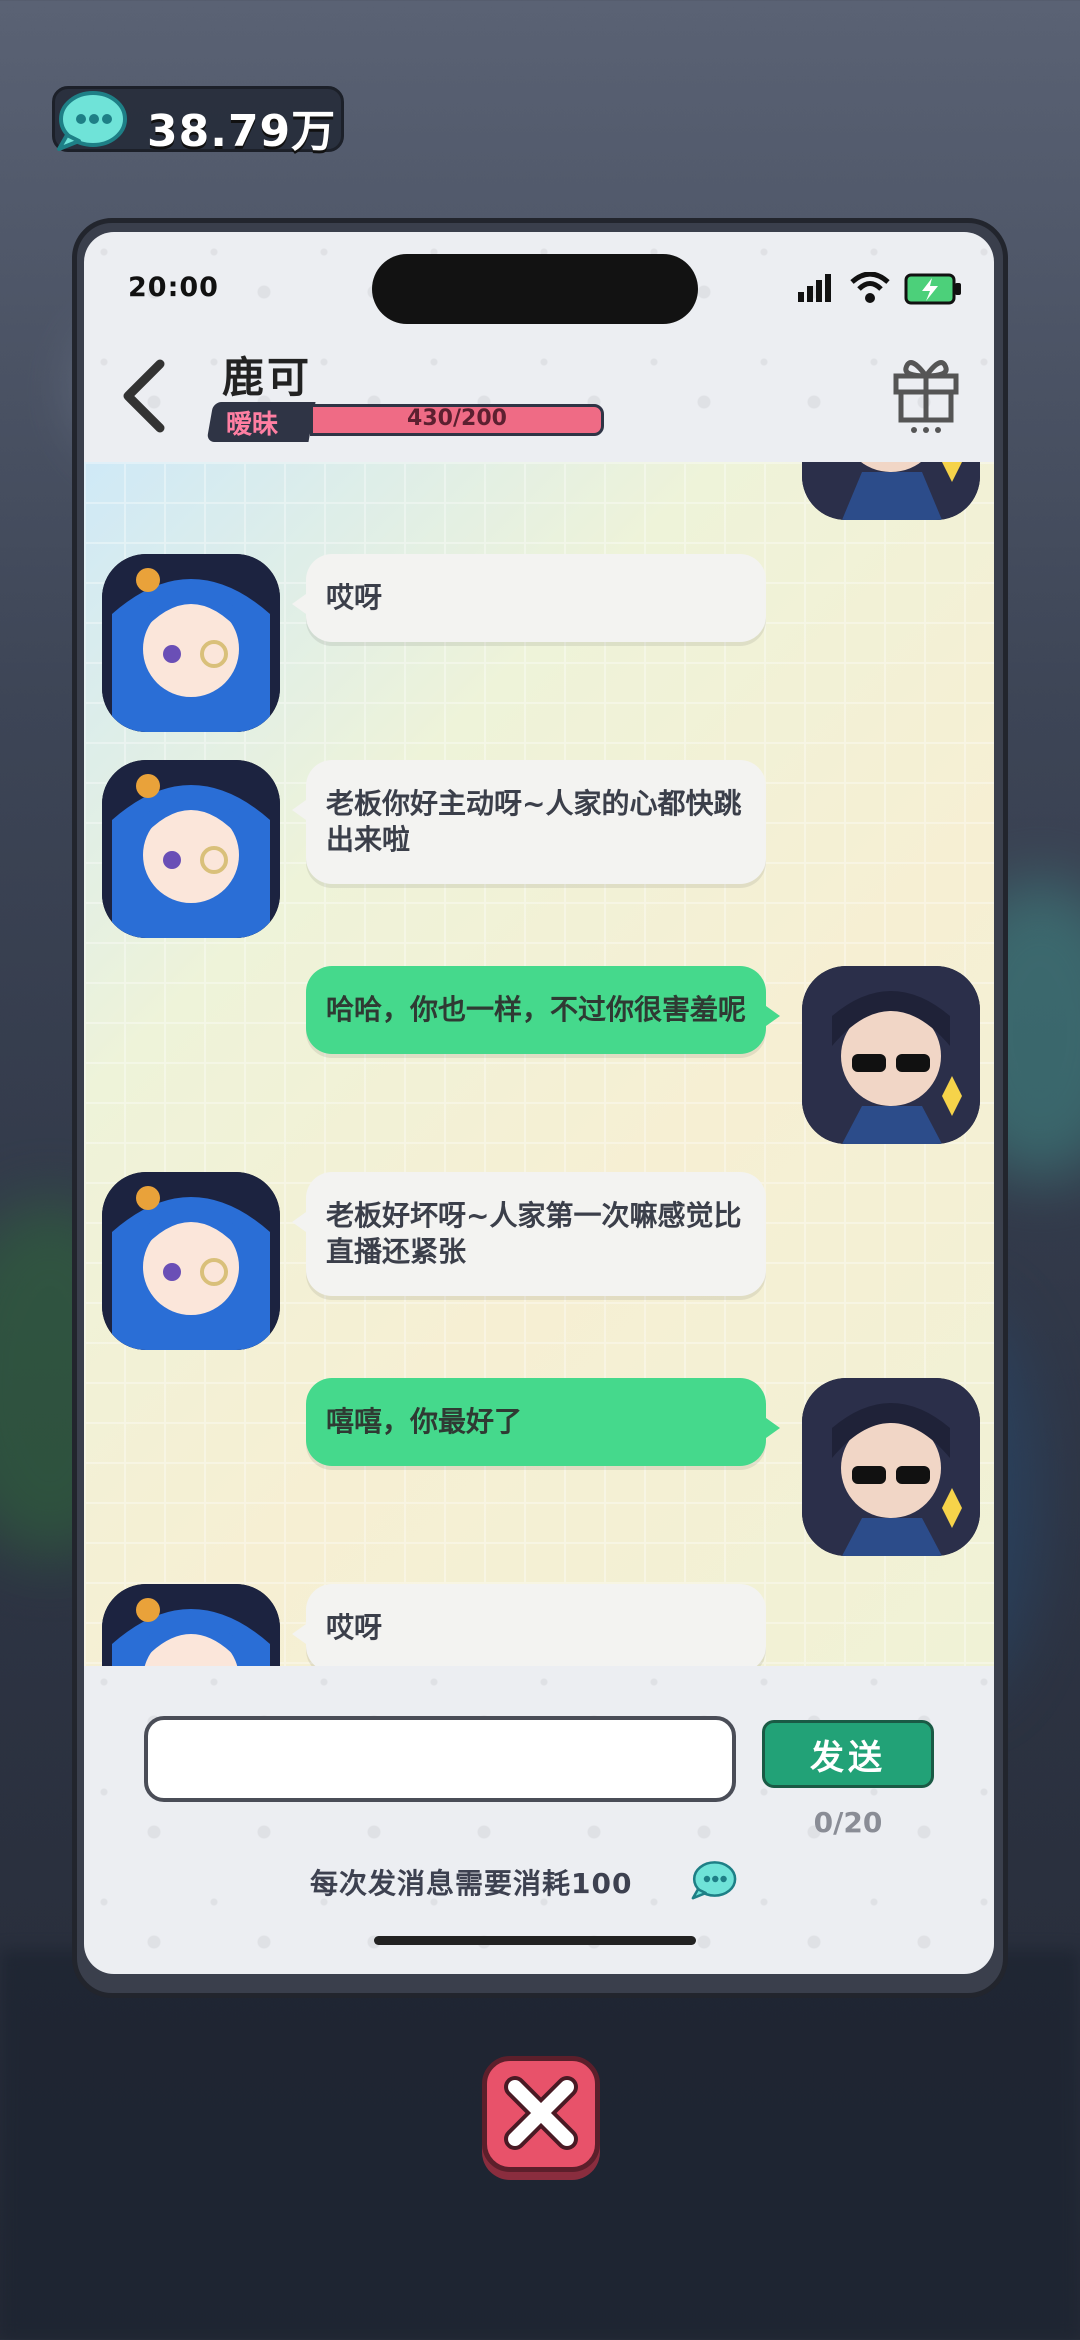  I want to click on phone-notch, so click(535, 289).